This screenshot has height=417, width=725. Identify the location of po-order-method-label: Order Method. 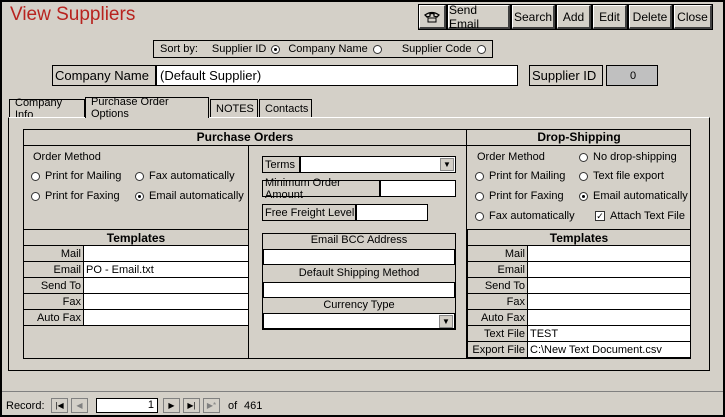
(67, 157).